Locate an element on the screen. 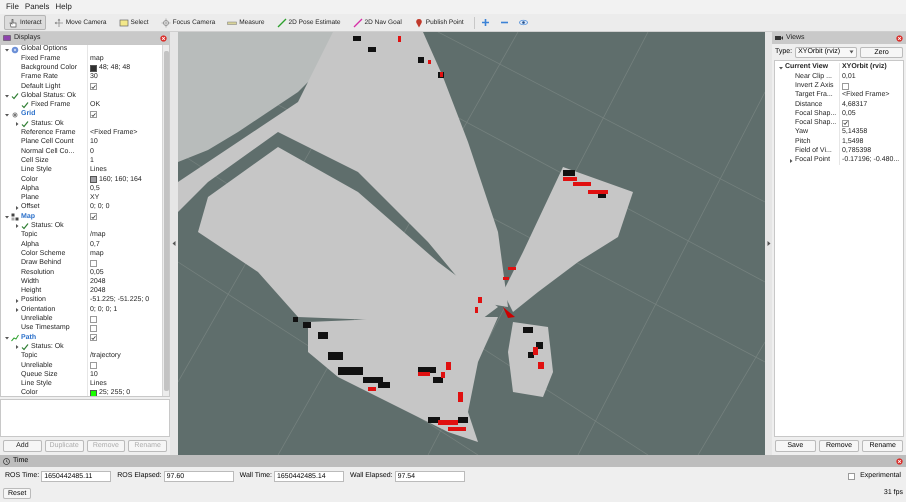  menu-item: File is located at coordinates (12, 7).